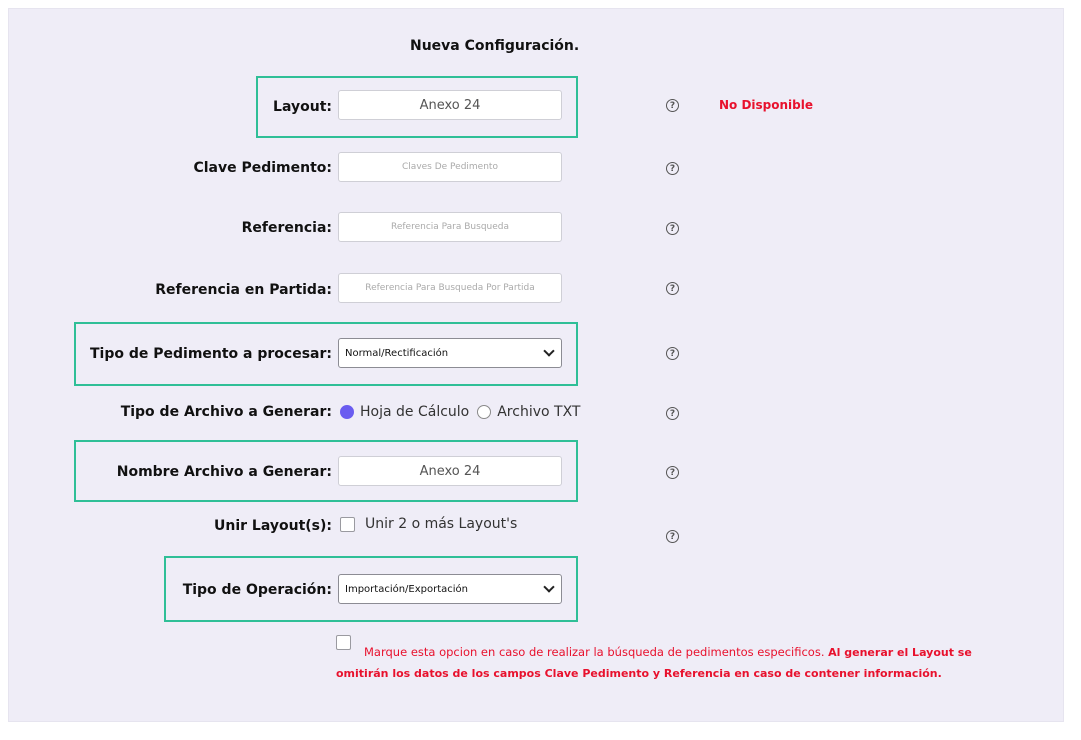 The height and width of the screenshot is (740, 1081). Describe the element at coordinates (484, 412) in the screenshot. I see `radio-archivo-txt` at that location.